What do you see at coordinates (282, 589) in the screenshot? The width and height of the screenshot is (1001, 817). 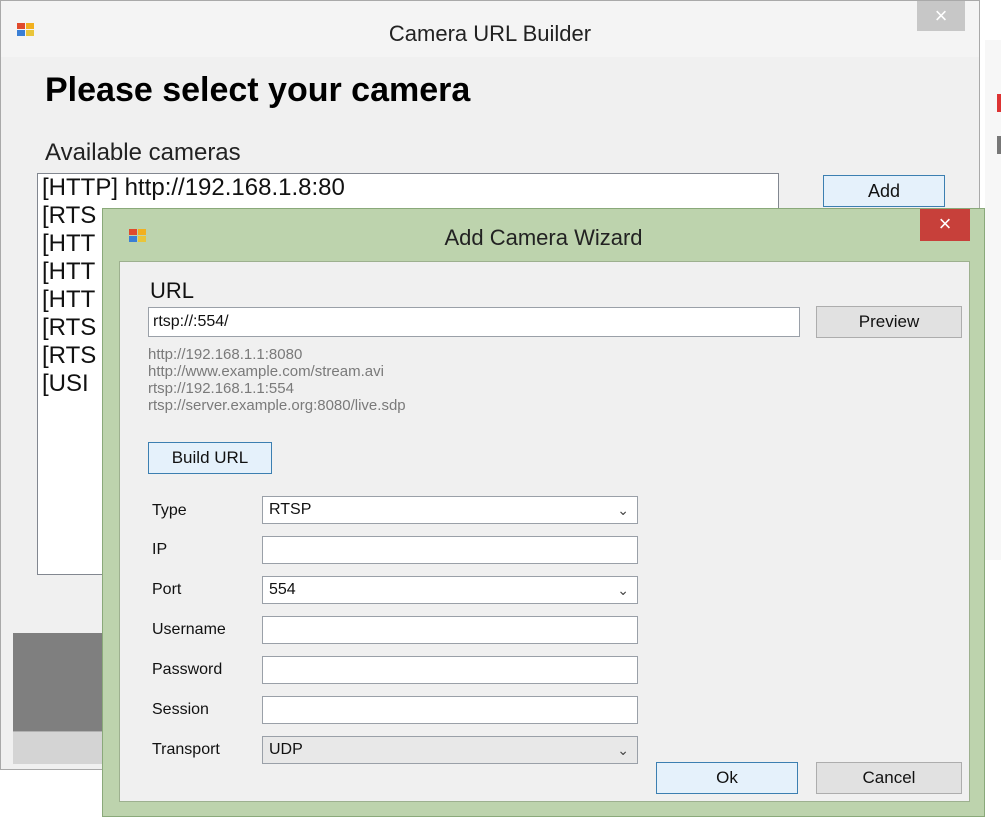 I see `port-value: 554` at bounding box center [282, 589].